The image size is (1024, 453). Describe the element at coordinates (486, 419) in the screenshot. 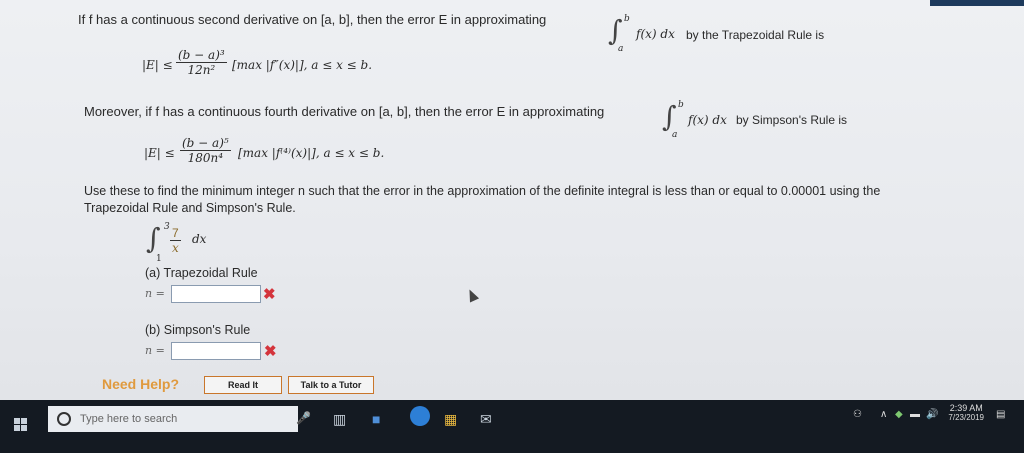

I see `mail-icon: ✉` at that location.